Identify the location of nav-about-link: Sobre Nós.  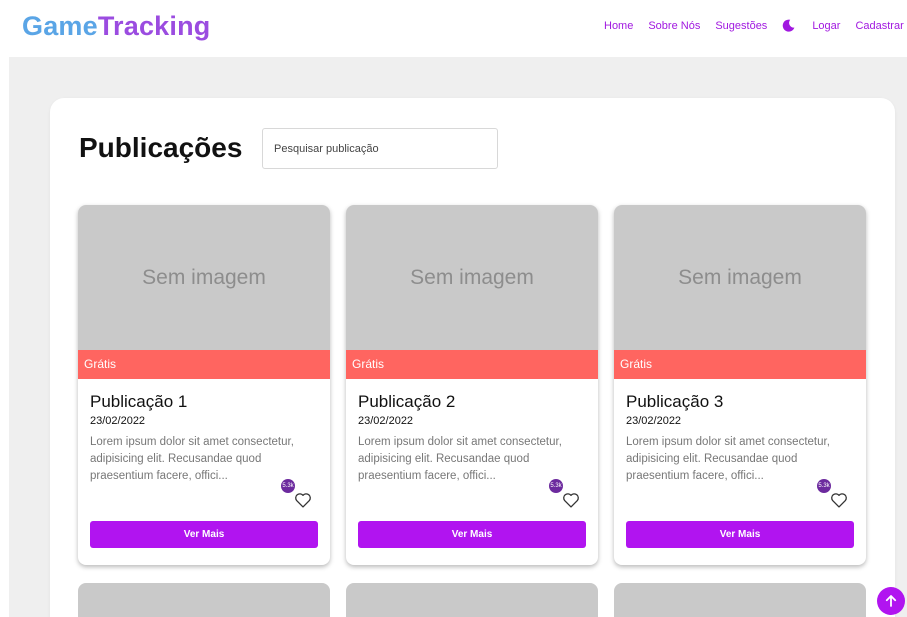
(674, 26).